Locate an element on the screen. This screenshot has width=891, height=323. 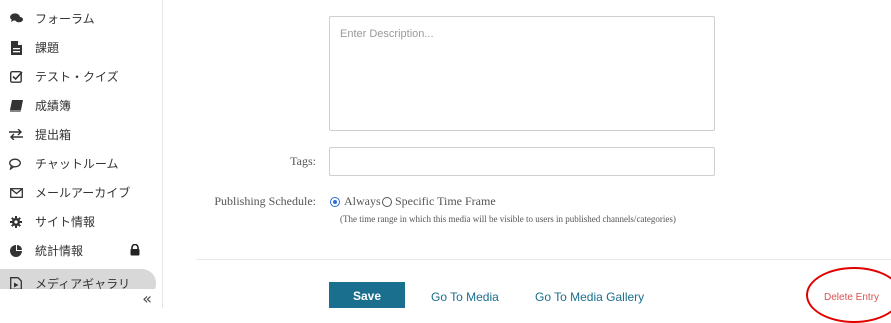
sidebar-item-label: 課題 is located at coordinates (47, 48).